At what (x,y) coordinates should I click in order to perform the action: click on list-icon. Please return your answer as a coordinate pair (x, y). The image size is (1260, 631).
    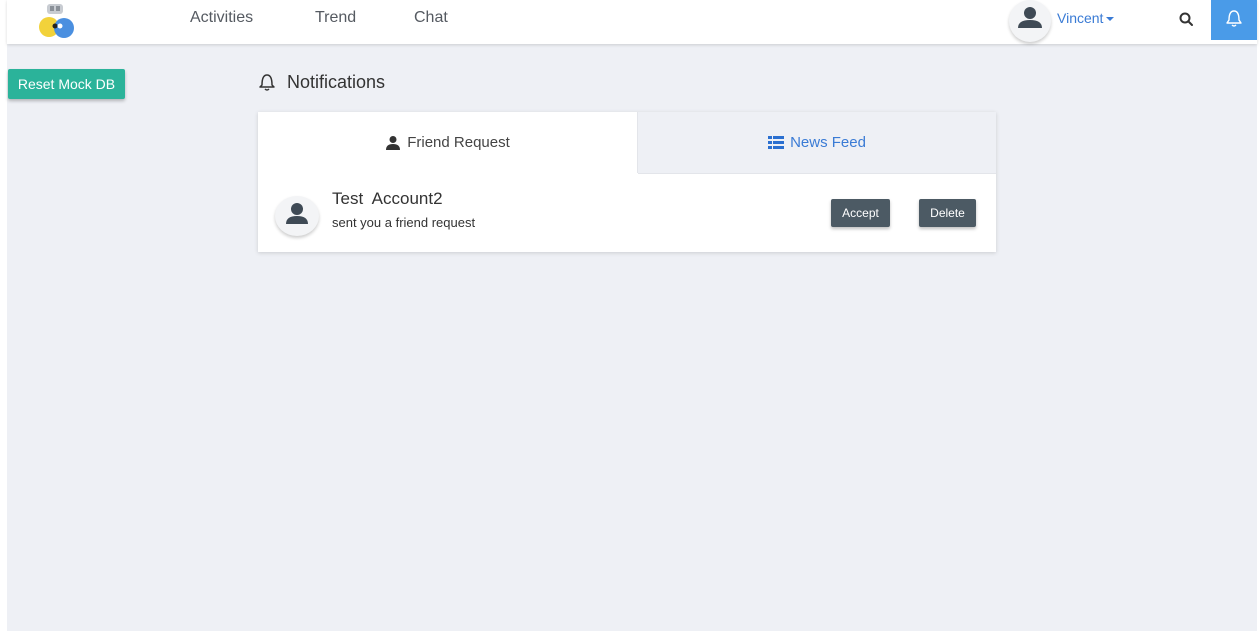
    Looking at the image, I should click on (776, 142).